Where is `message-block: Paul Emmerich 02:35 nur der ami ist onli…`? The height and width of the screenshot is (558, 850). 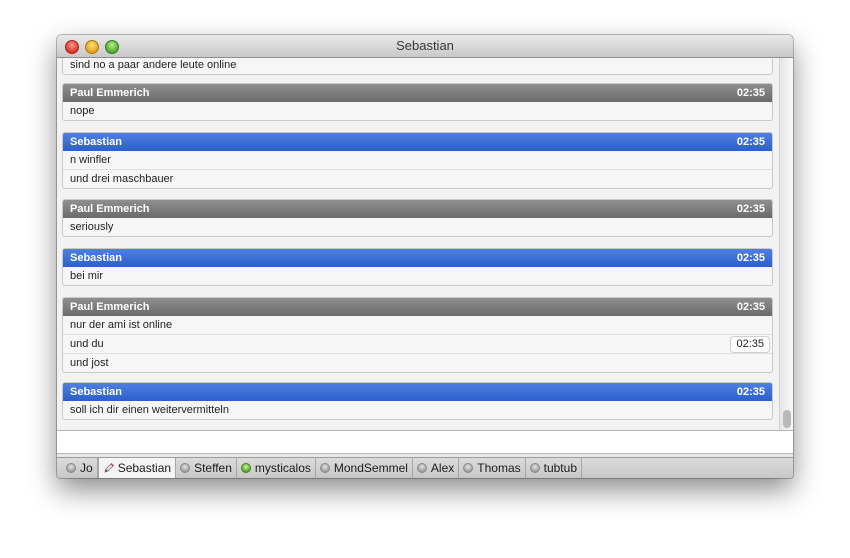
message-block: Paul Emmerich 02:35 nur der ami ist onli… is located at coordinates (417, 335).